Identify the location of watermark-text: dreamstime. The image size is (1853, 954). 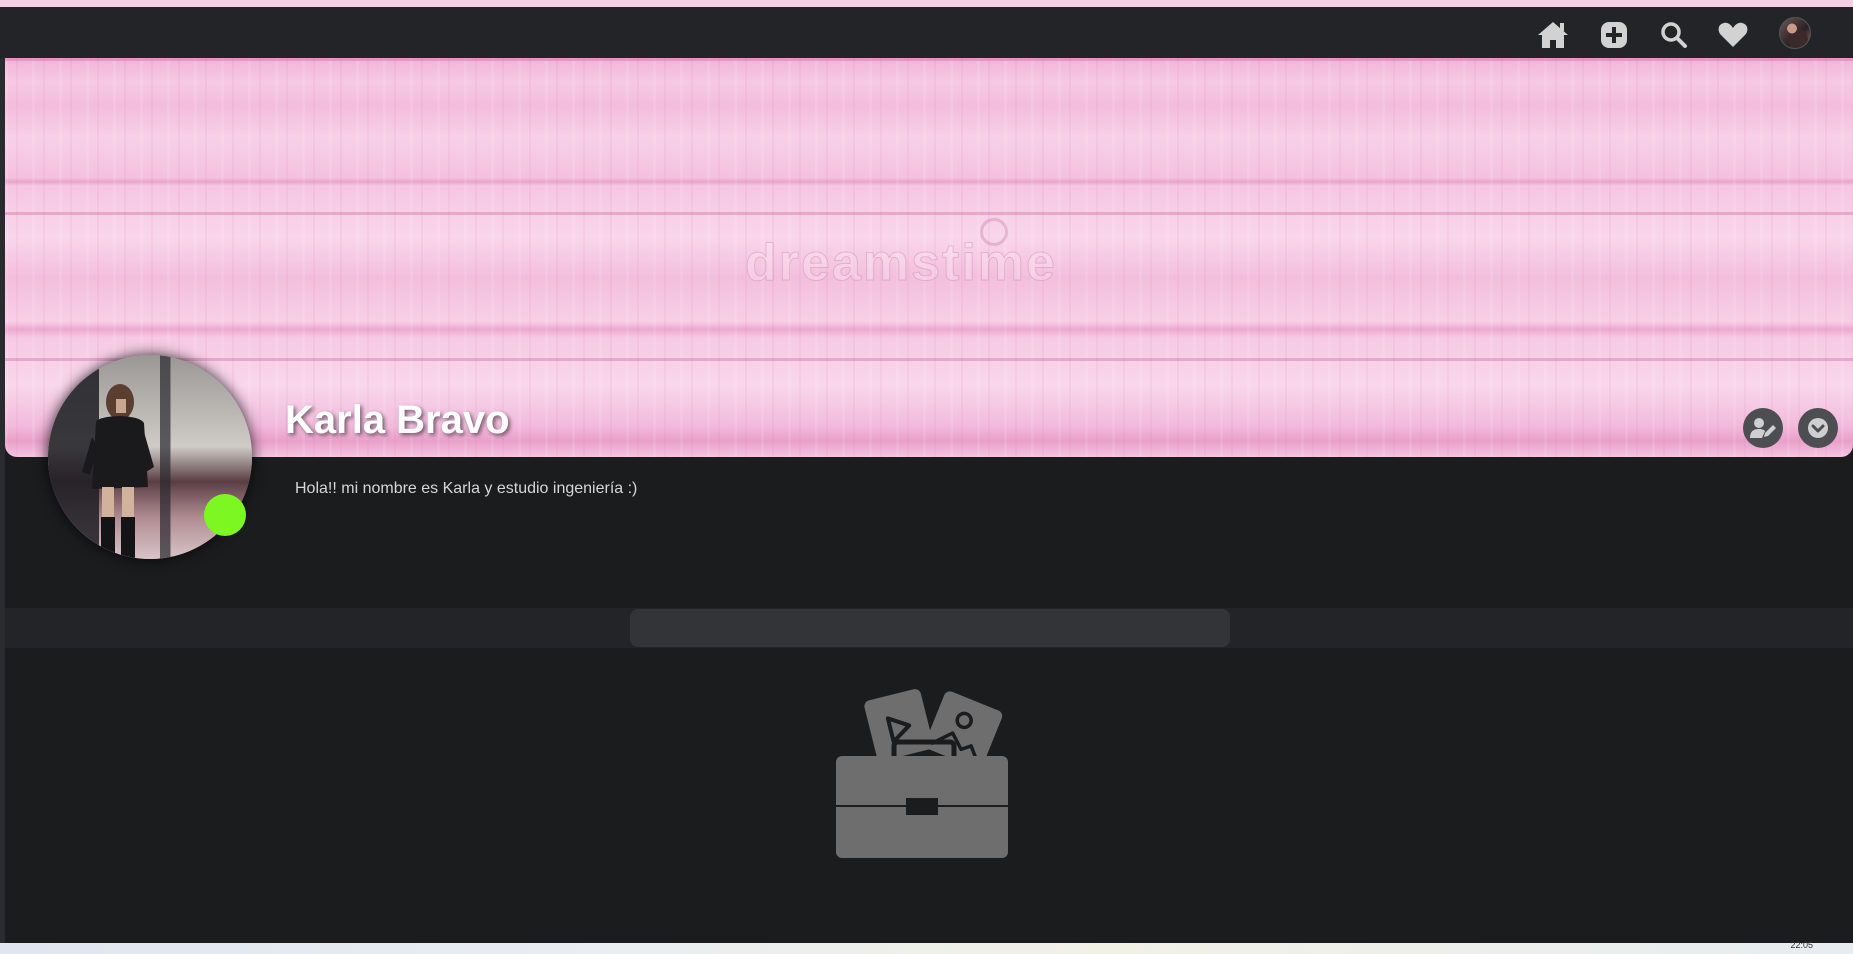
(901, 263).